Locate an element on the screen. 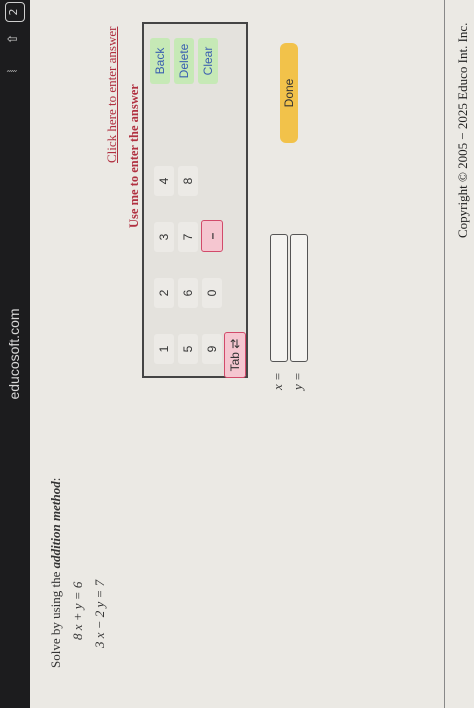  share-icon: ⇧ is located at coordinates (14, 39).